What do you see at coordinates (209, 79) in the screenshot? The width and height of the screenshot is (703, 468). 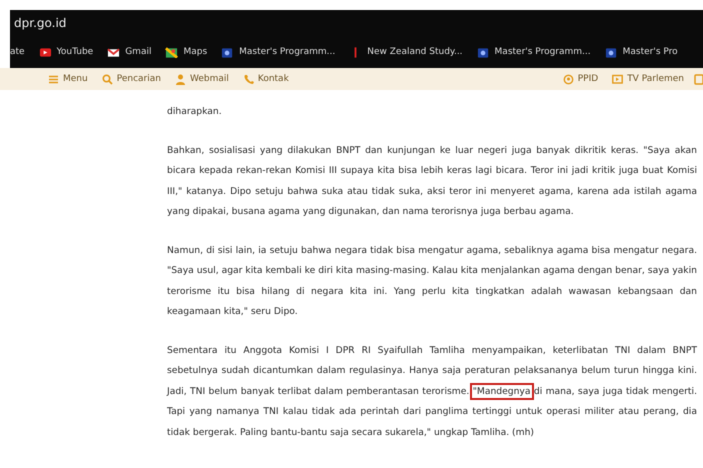 I see `nav-link: Webmail` at bounding box center [209, 79].